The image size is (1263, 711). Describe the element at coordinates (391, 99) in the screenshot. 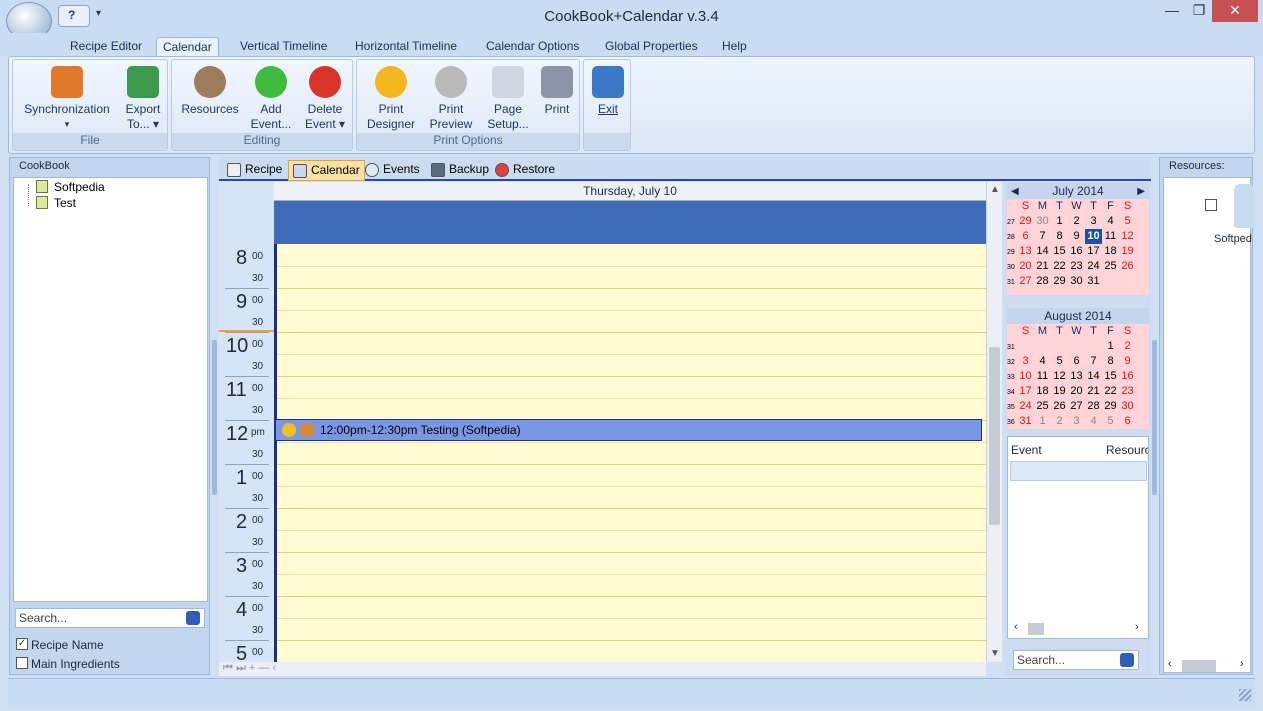

I see `print-designer-button: Print Designer` at that location.